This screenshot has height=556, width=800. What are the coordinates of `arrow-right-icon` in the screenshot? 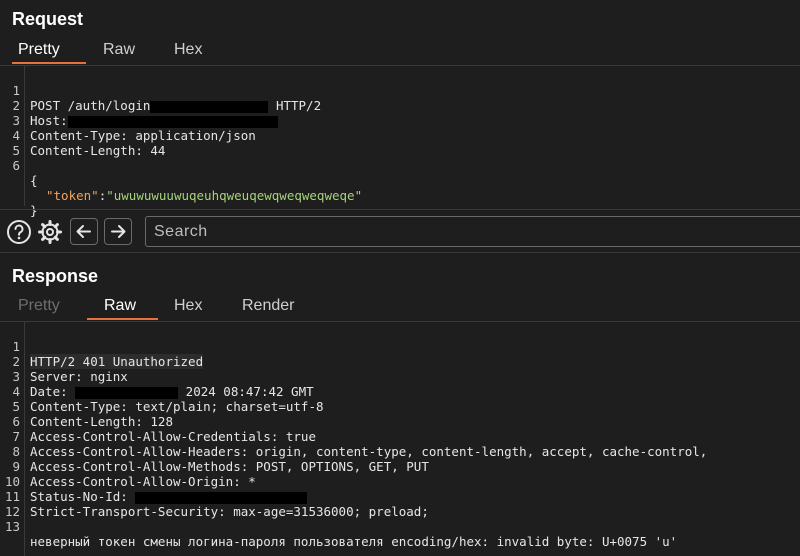 It's located at (118, 231).